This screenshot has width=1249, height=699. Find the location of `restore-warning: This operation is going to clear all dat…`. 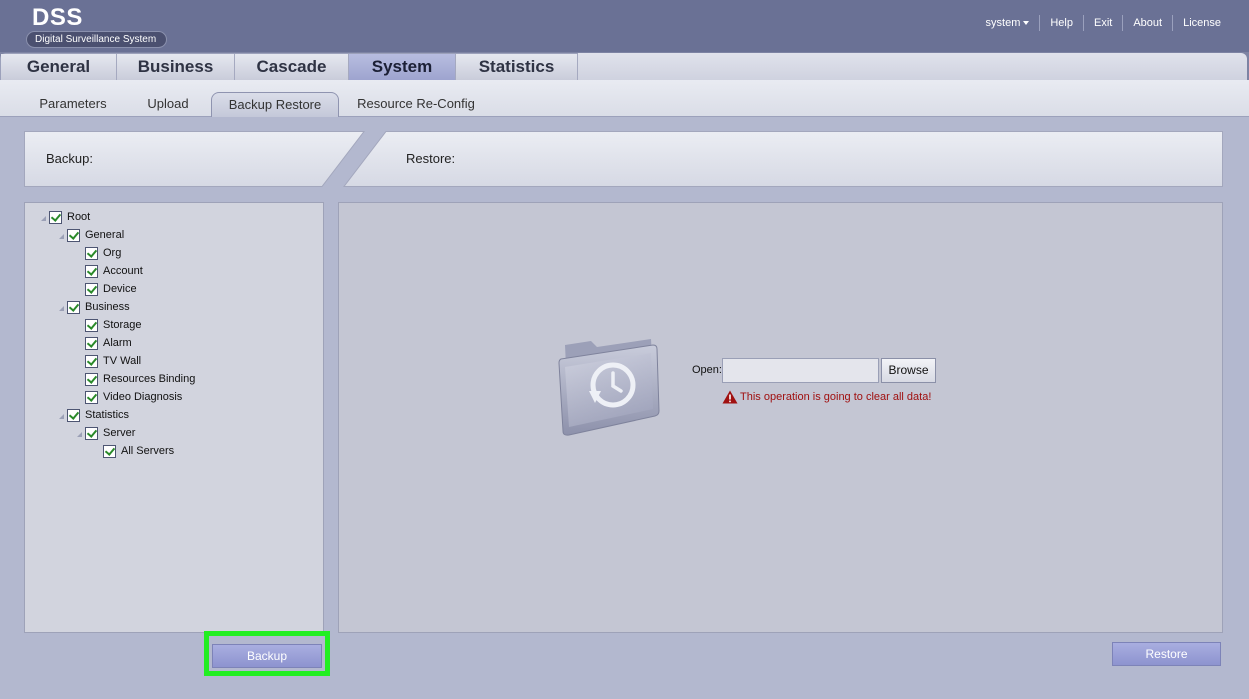

restore-warning: This operation is going to clear all dat… is located at coordinates (826, 397).